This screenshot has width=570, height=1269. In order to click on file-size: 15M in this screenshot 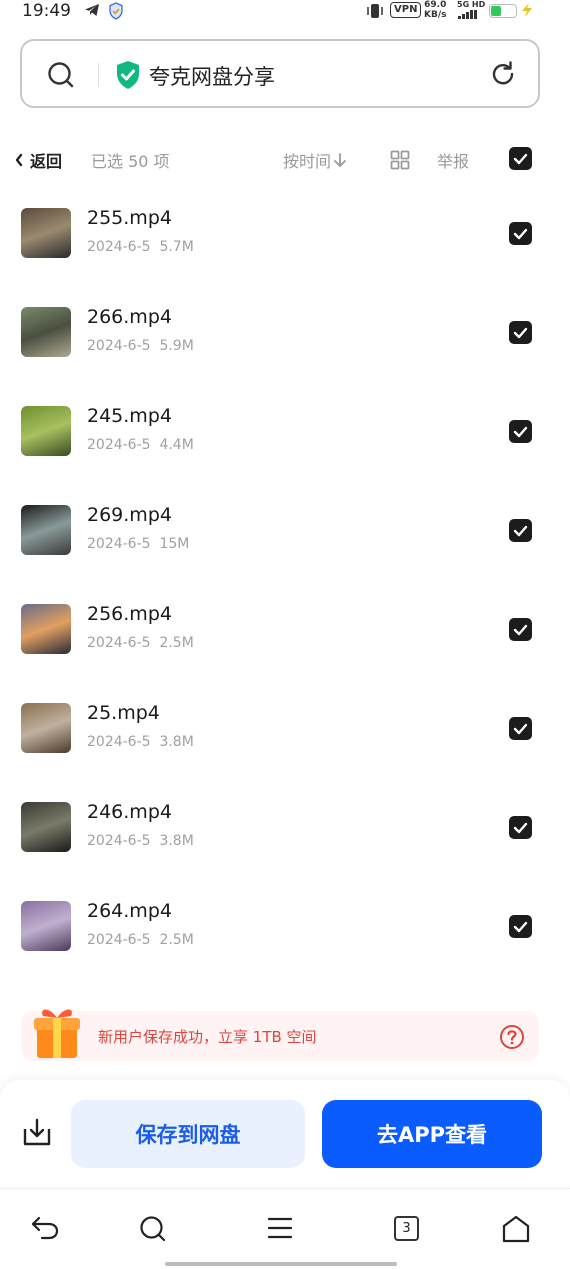, I will do `click(174, 544)`.